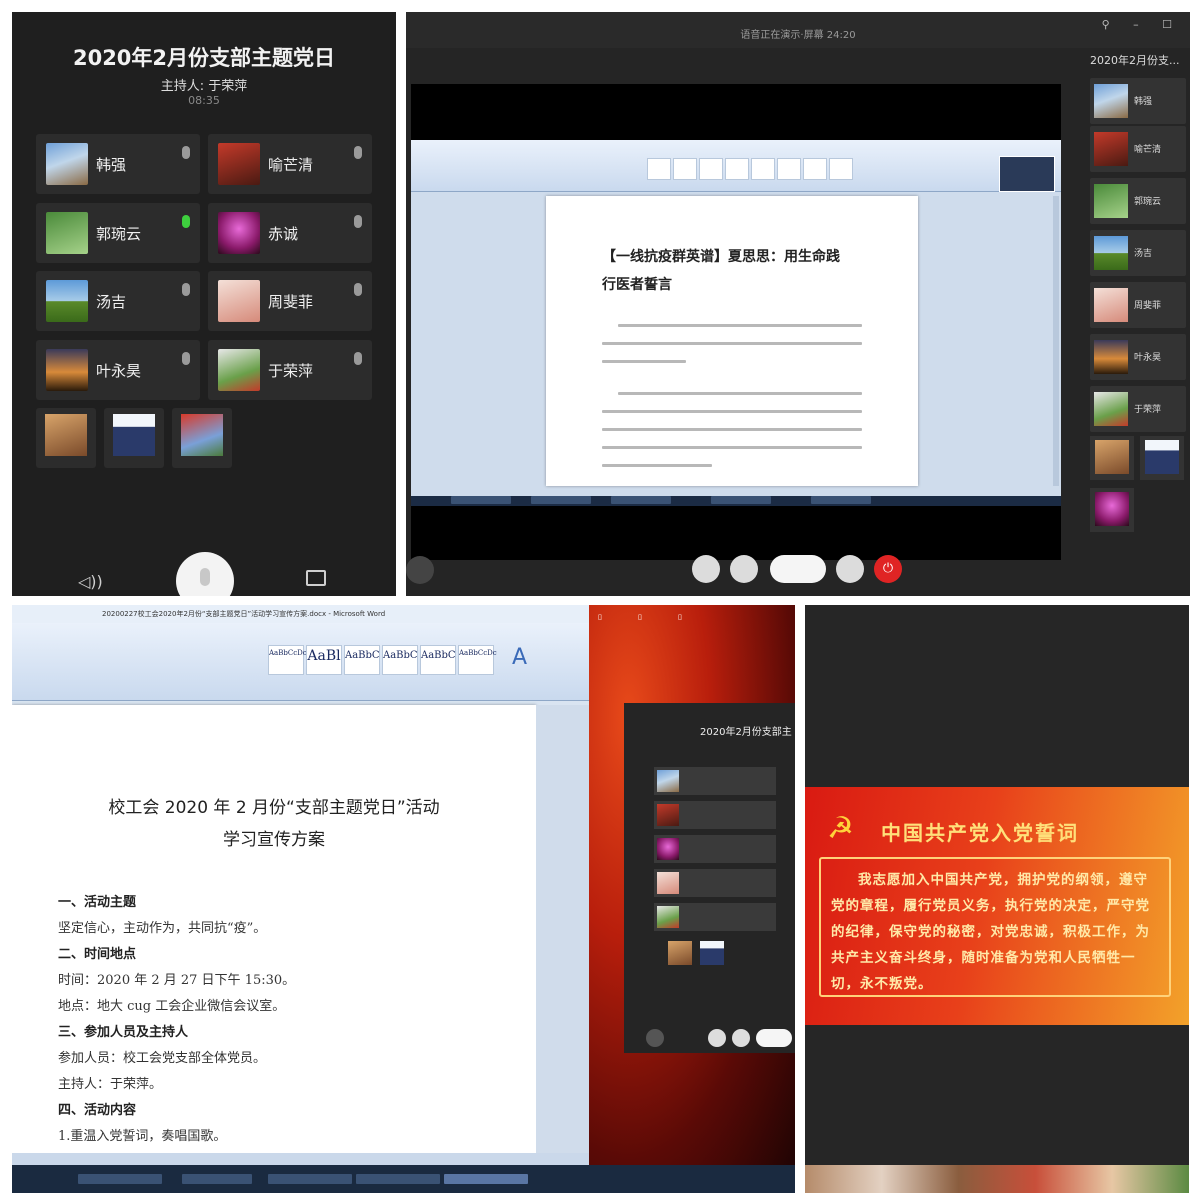  I want to click on sidebar-participant: 汤吉, so click(1138, 253).